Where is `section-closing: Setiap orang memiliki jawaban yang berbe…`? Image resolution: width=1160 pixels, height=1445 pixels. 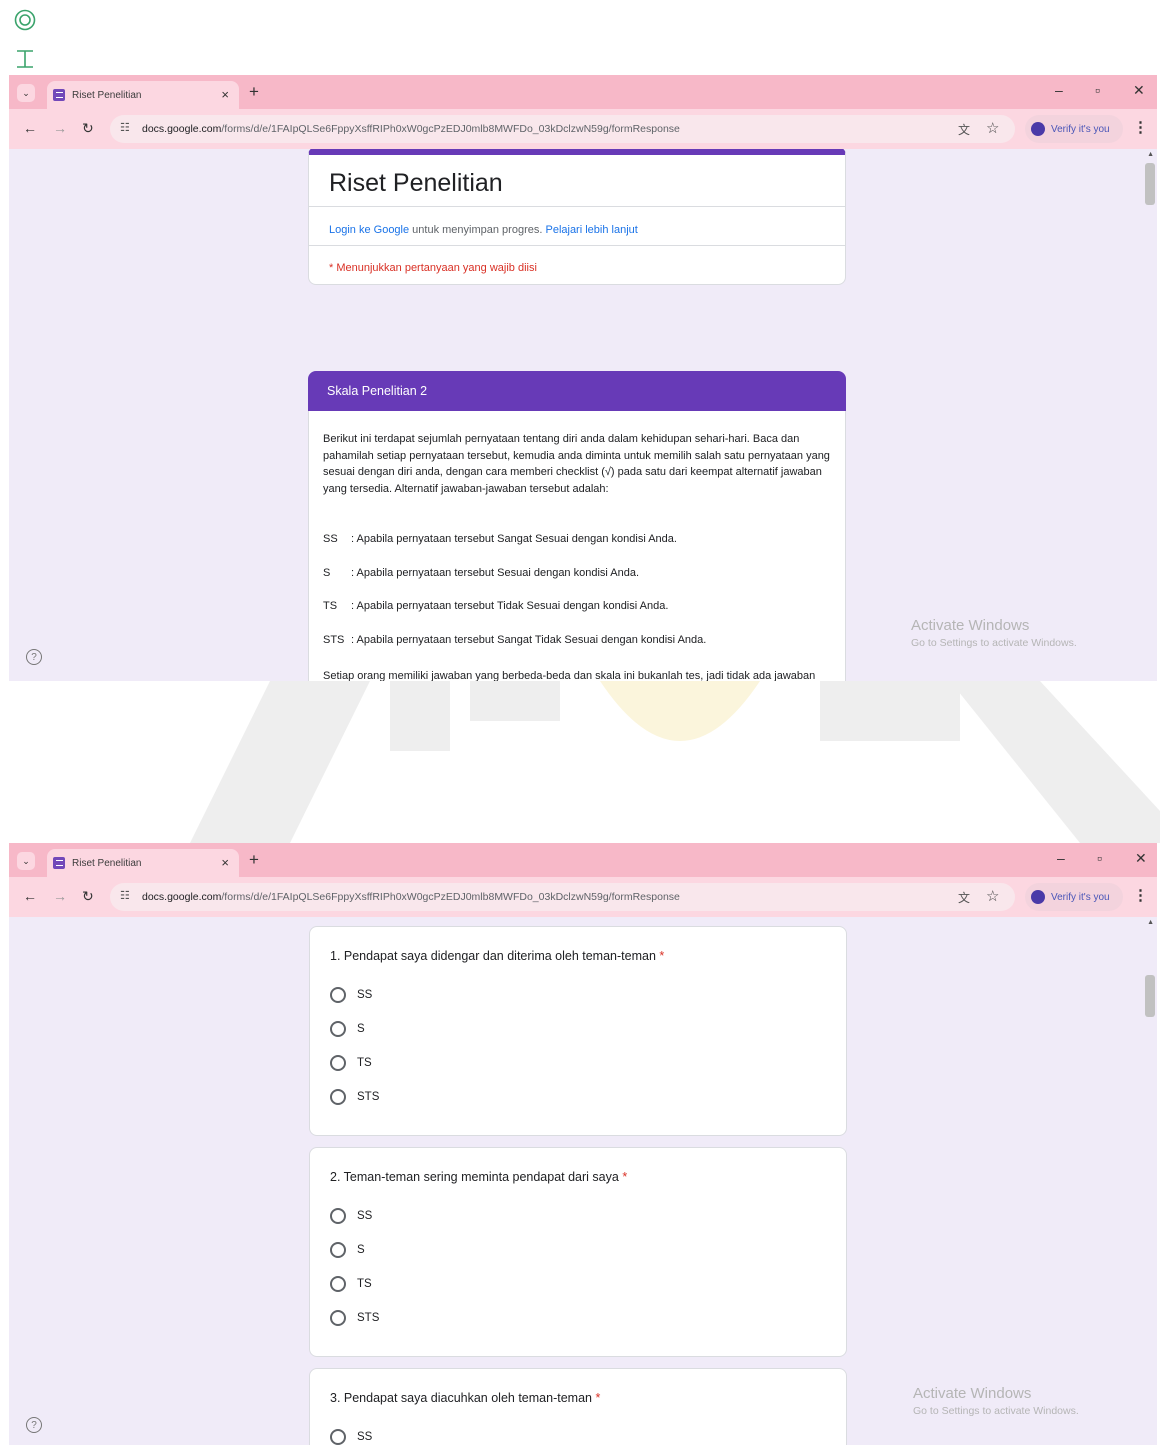 section-closing: Setiap orang memiliki jawaban yang berbe… is located at coordinates (569, 675).